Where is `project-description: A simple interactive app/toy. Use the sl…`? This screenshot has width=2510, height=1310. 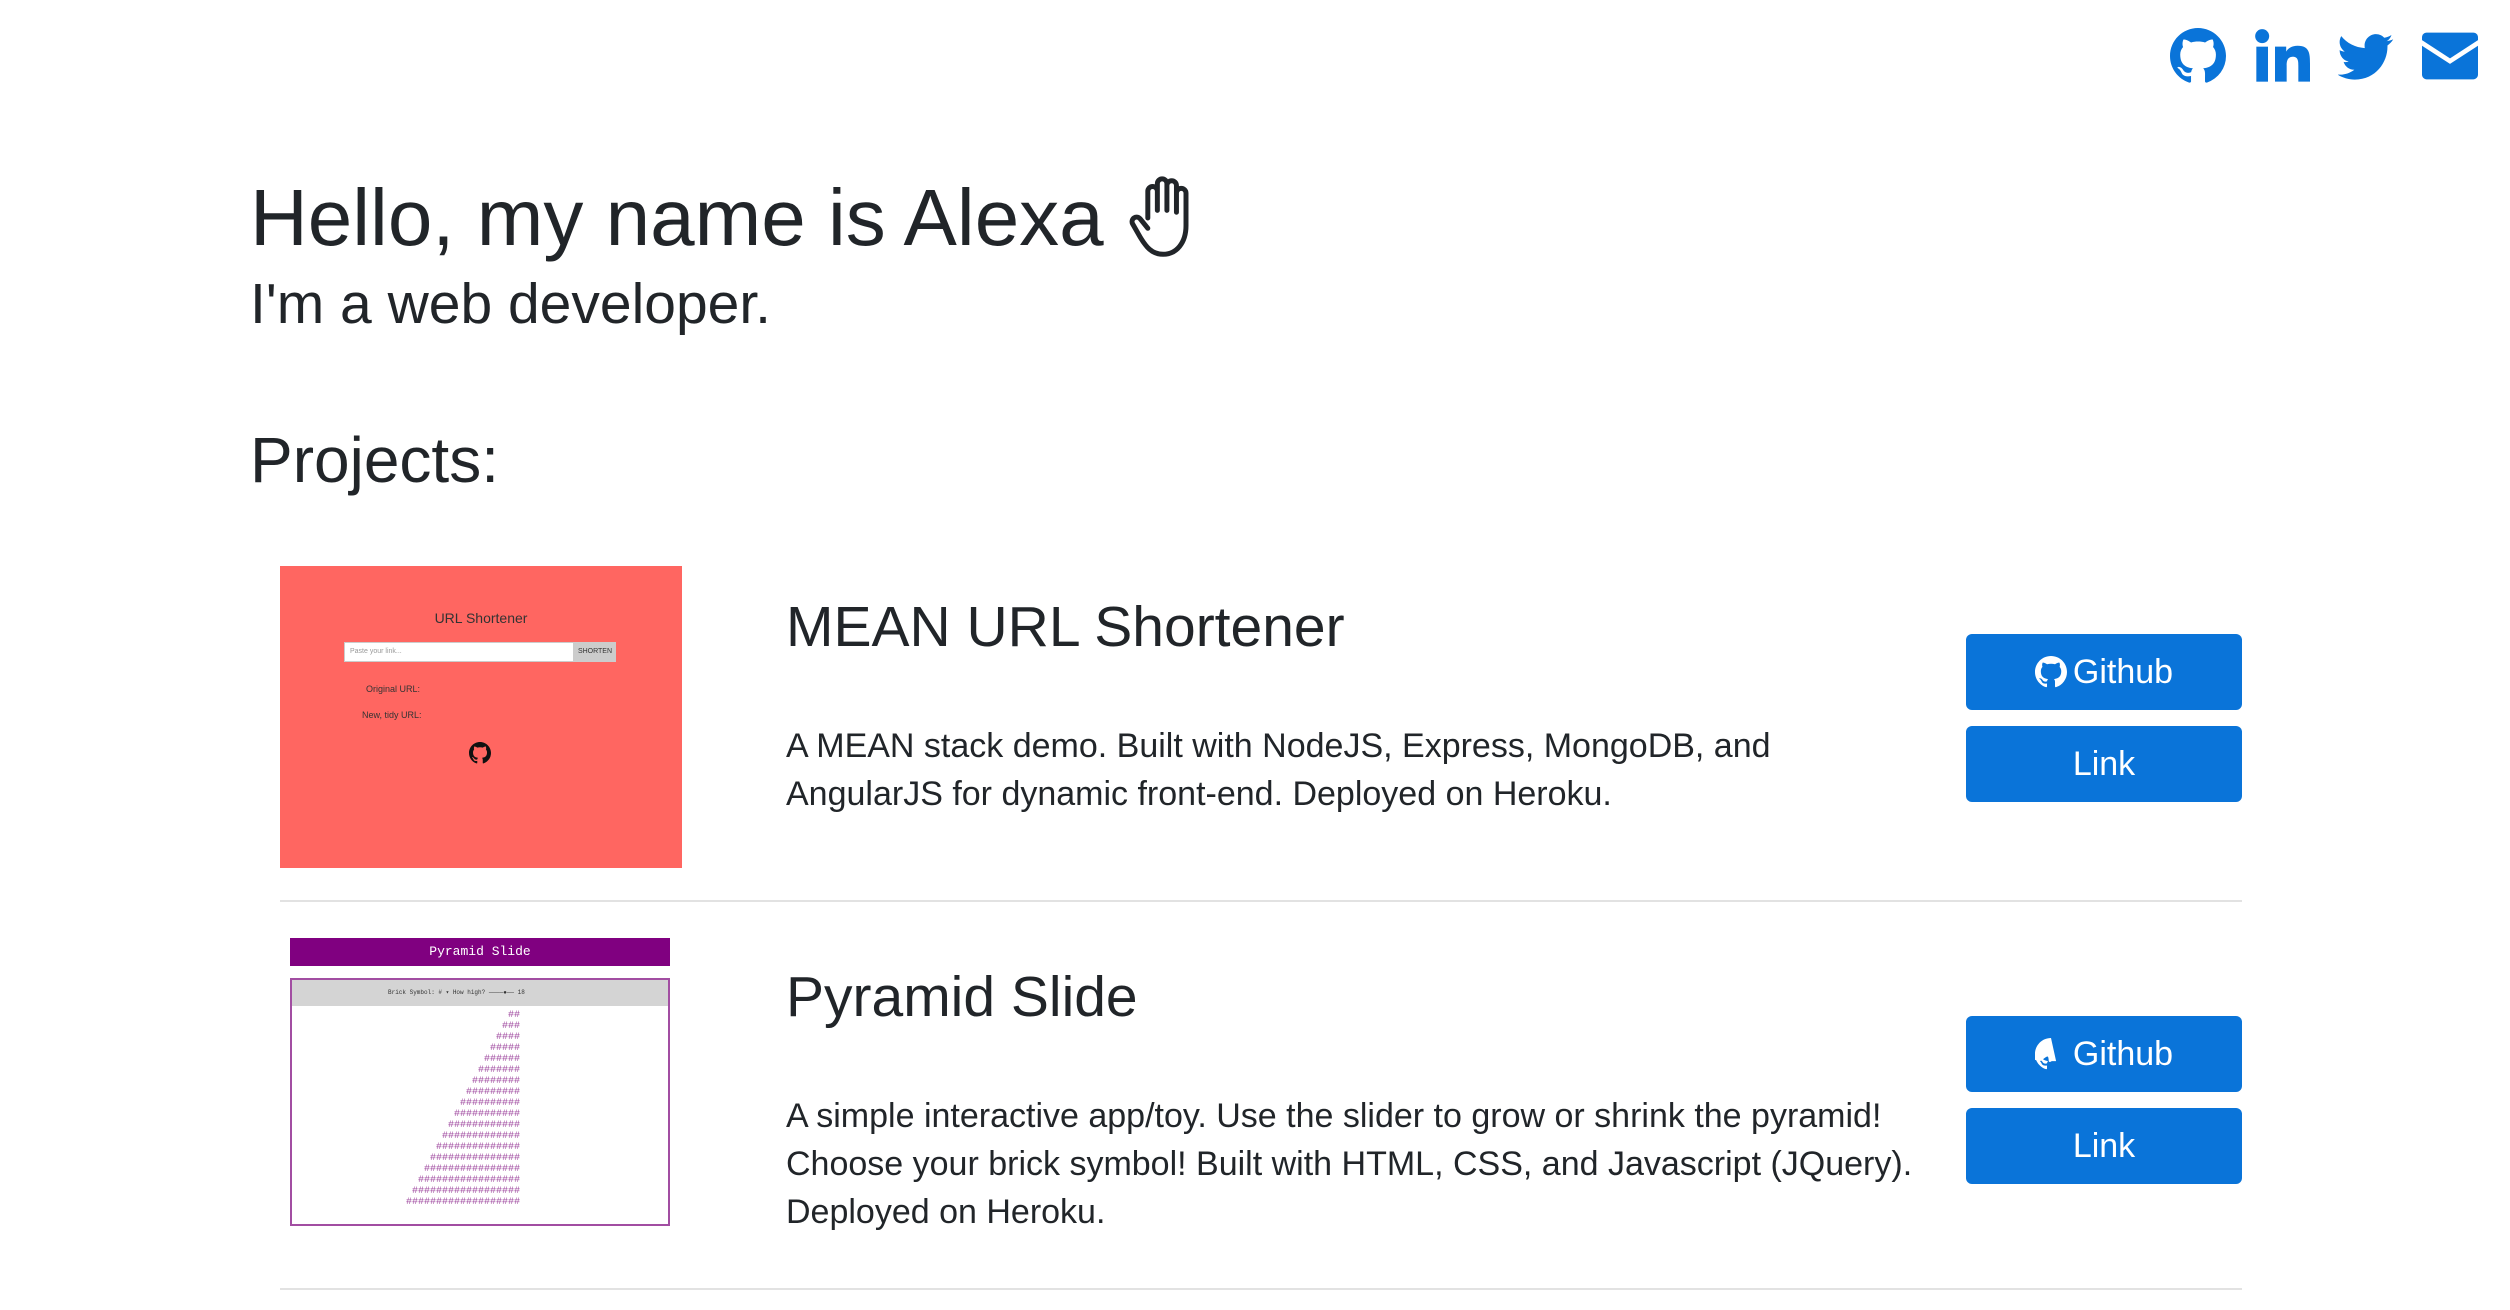 project-description: A simple interactive app/toy. Use the sl… is located at coordinates (1349, 1164).